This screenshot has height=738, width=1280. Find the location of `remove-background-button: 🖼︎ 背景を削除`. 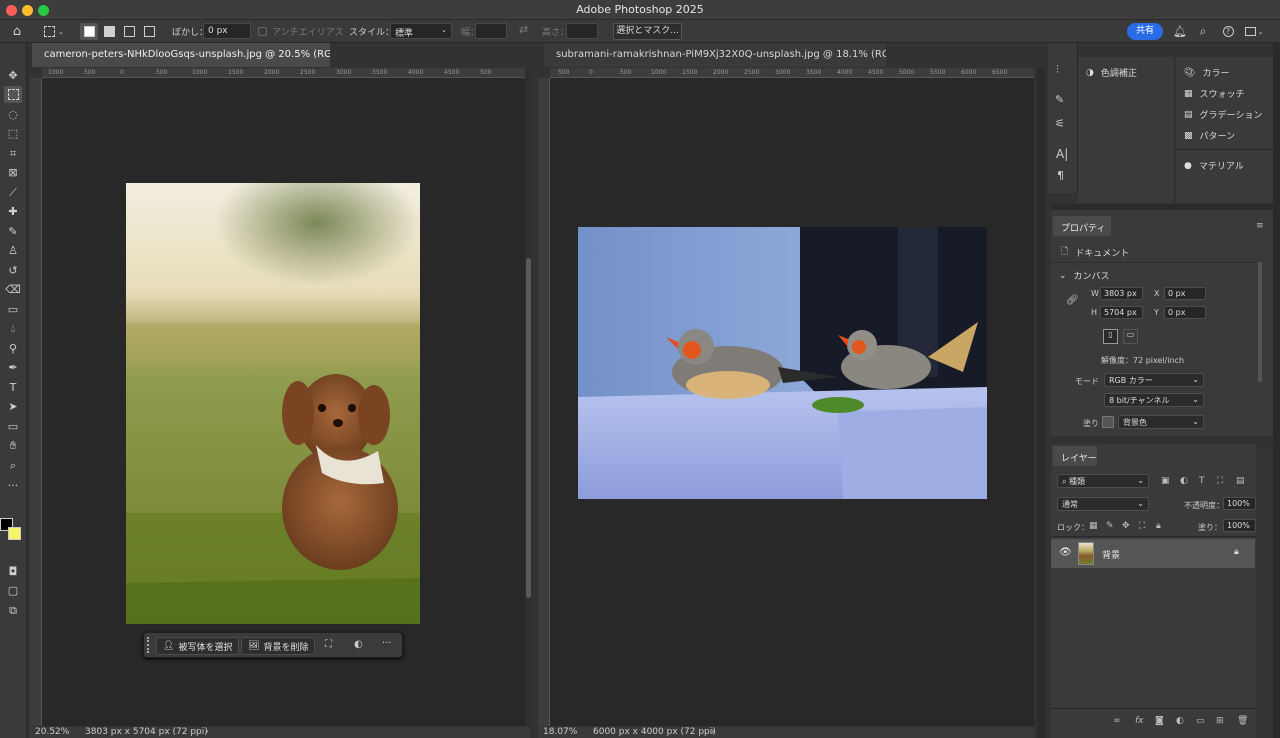

remove-background-button: 🖼︎ 背景を削除 is located at coordinates (278, 646).